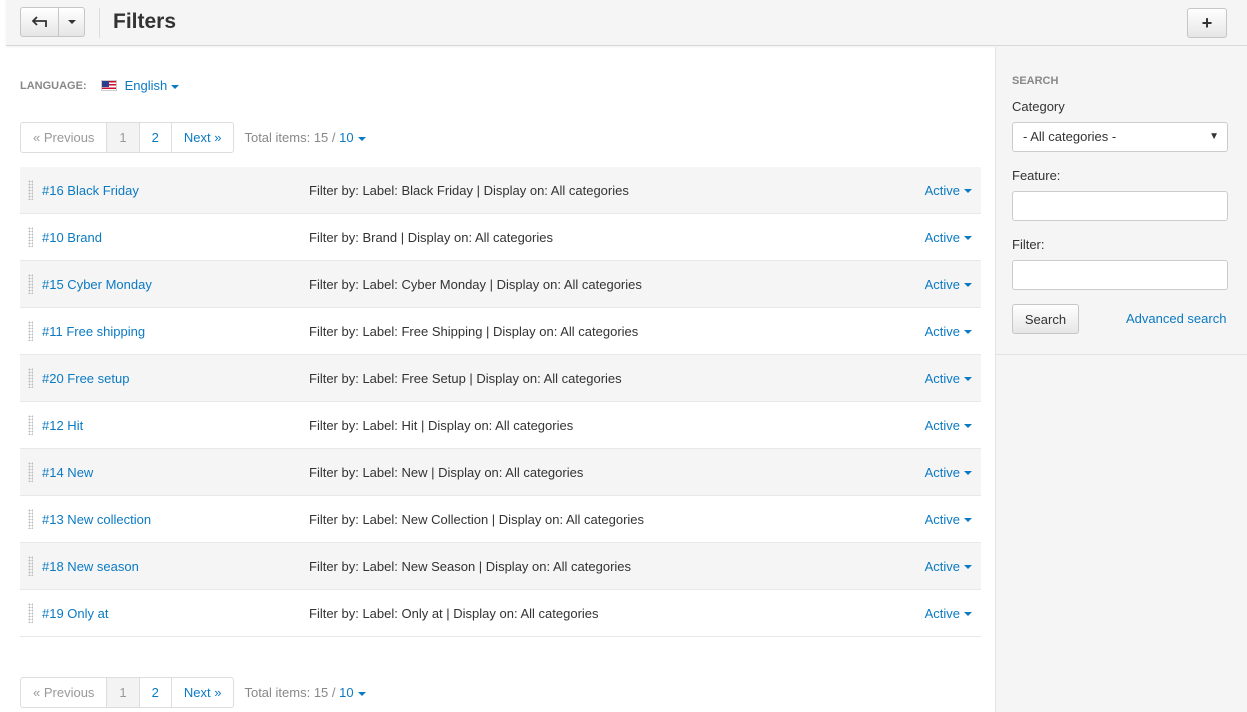 This screenshot has width=1247, height=712. I want to click on back-dropdown-toggle, so click(72, 22).